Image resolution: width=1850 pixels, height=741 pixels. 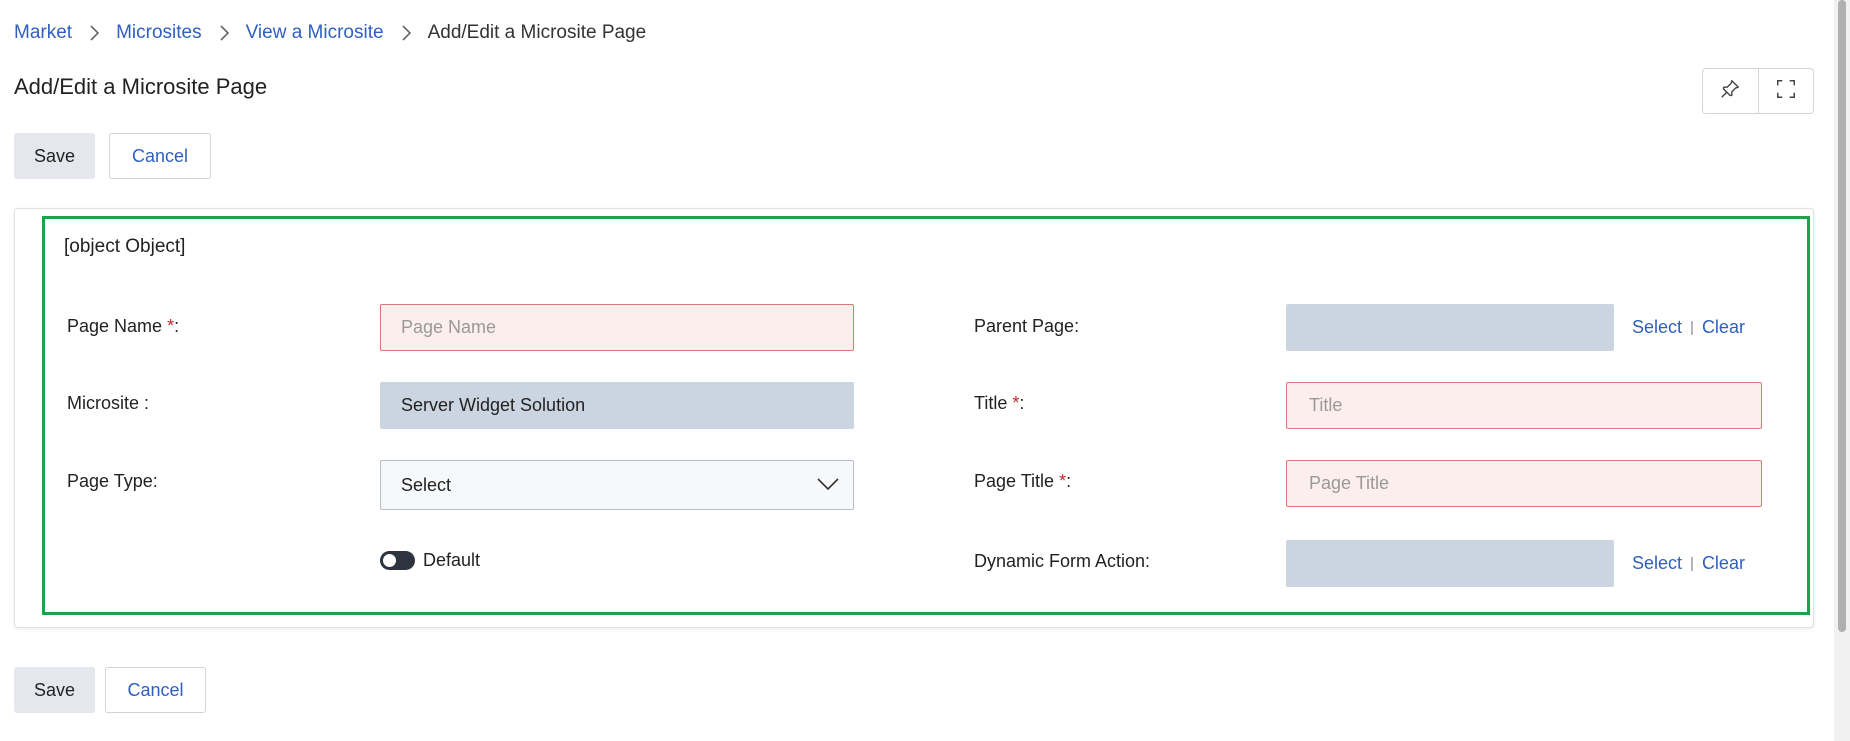 What do you see at coordinates (1524, 483) in the screenshot?
I see `page-title-input: Page Title` at bounding box center [1524, 483].